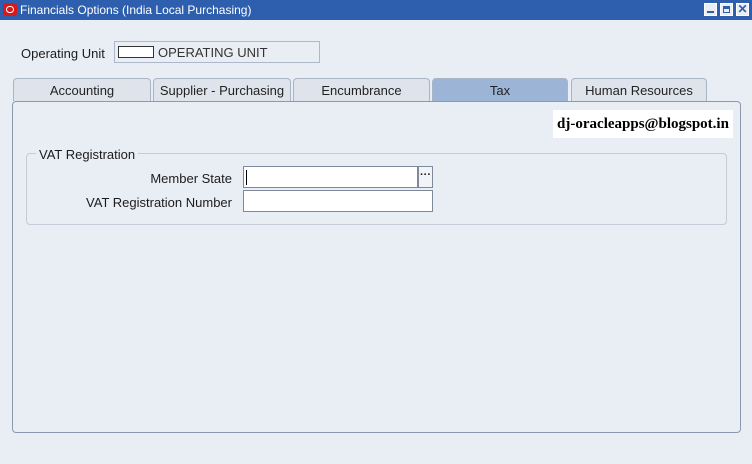 This screenshot has width=752, height=464. What do you see at coordinates (376, 189) in the screenshot?
I see `vat-registration-group` at bounding box center [376, 189].